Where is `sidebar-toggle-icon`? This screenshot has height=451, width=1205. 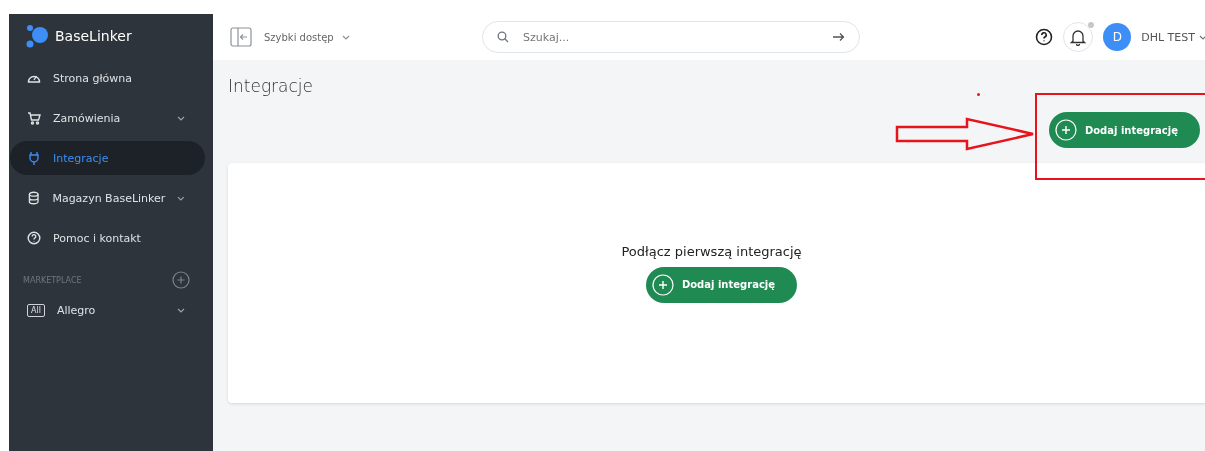 sidebar-toggle-icon is located at coordinates (241, 37).